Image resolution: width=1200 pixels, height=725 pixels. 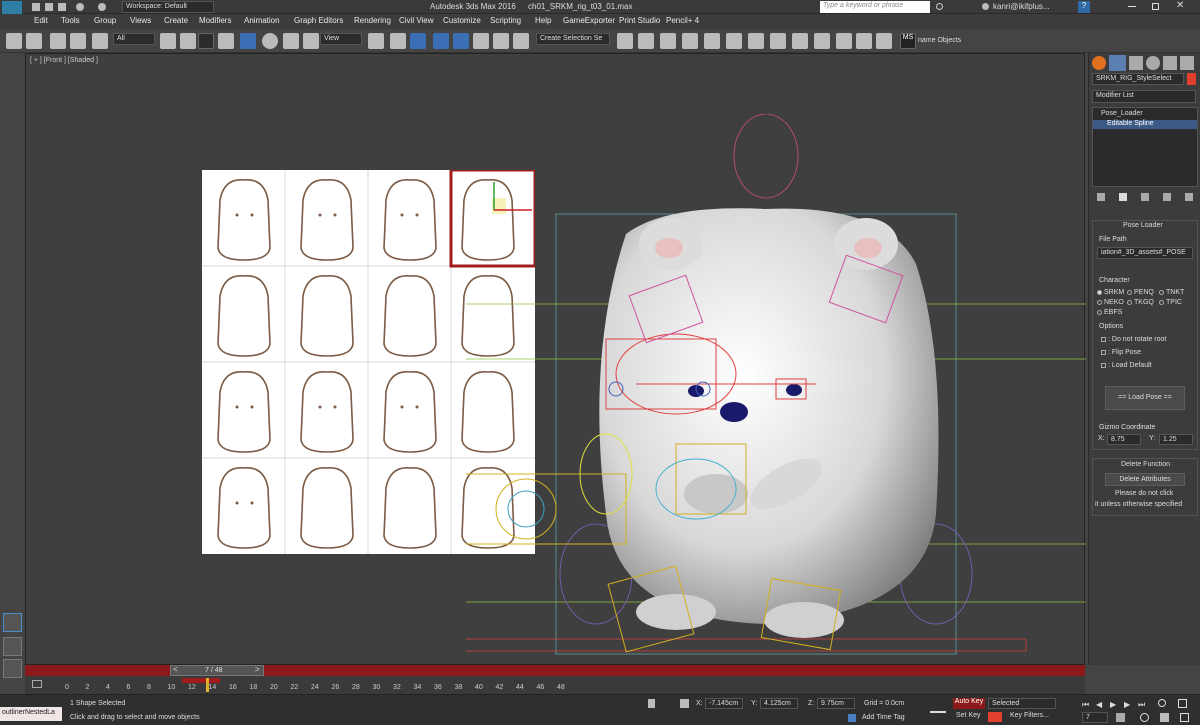 I want to click on set-key-button: Set Key, so click(x=968, y=715).